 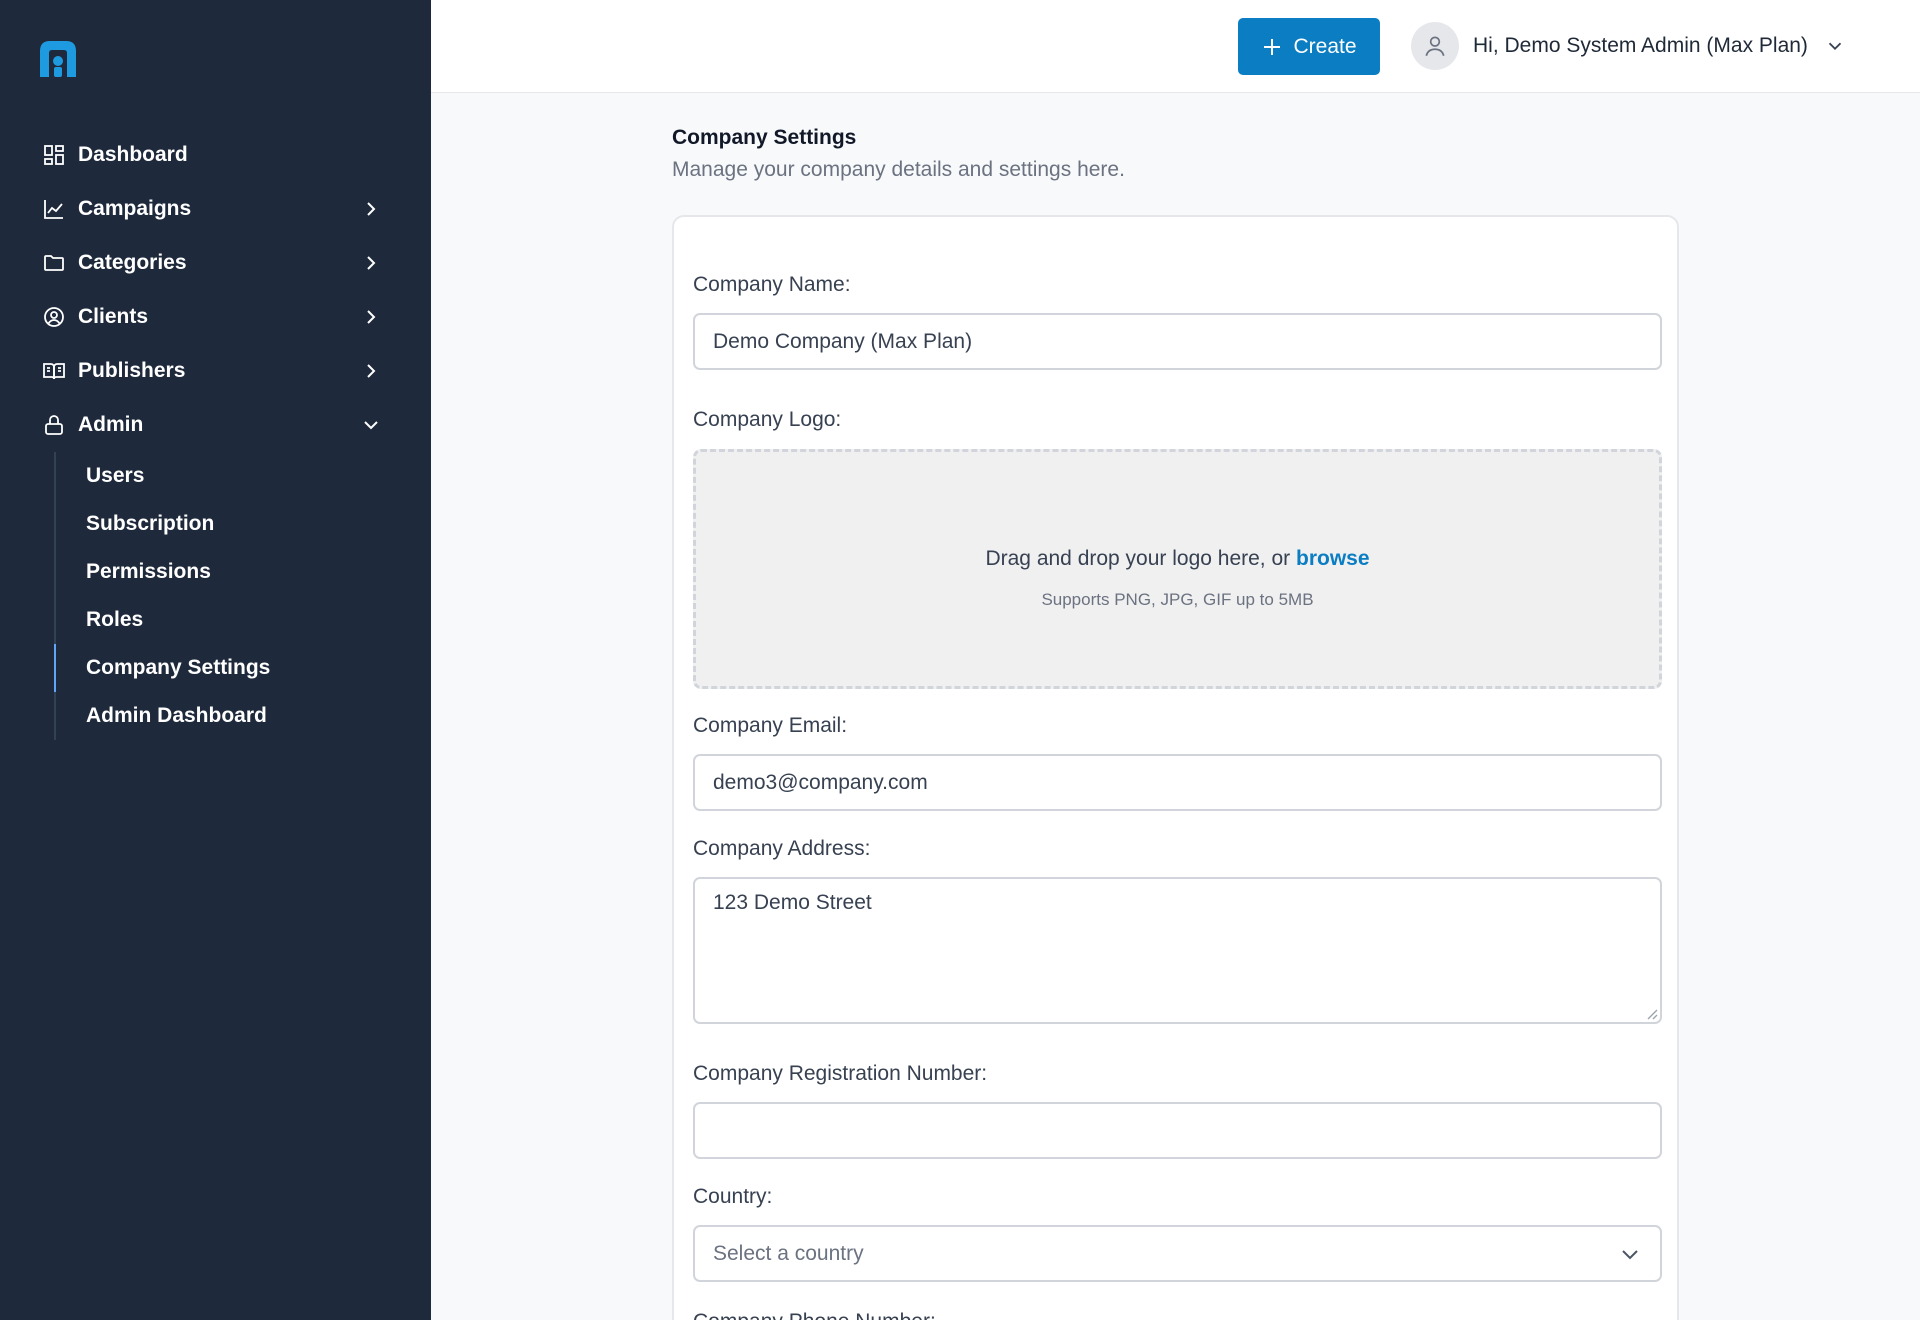 I want to click on folder-icon, so click(x=54, y=263).